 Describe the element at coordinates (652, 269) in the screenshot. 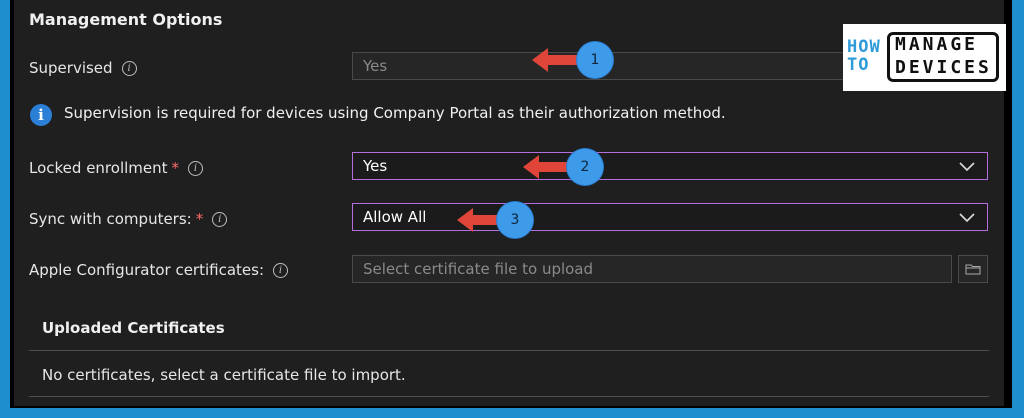

I see `certificate-file-input: Select certificate file to upload` at that location.